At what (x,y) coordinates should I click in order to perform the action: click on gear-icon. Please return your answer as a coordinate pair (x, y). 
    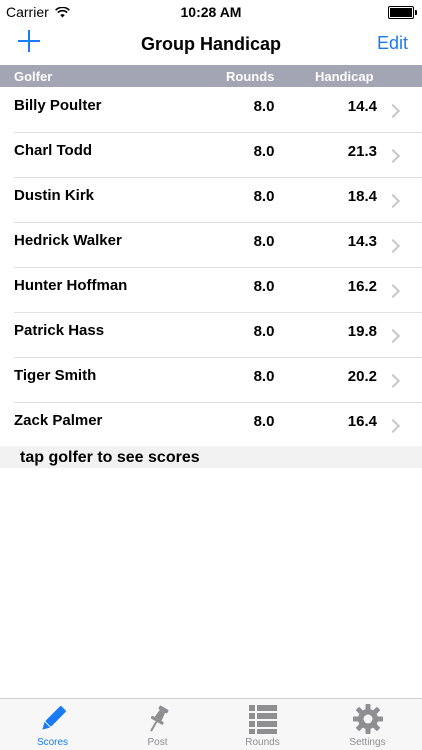
    Looking at the image, I should click on (367, 719).